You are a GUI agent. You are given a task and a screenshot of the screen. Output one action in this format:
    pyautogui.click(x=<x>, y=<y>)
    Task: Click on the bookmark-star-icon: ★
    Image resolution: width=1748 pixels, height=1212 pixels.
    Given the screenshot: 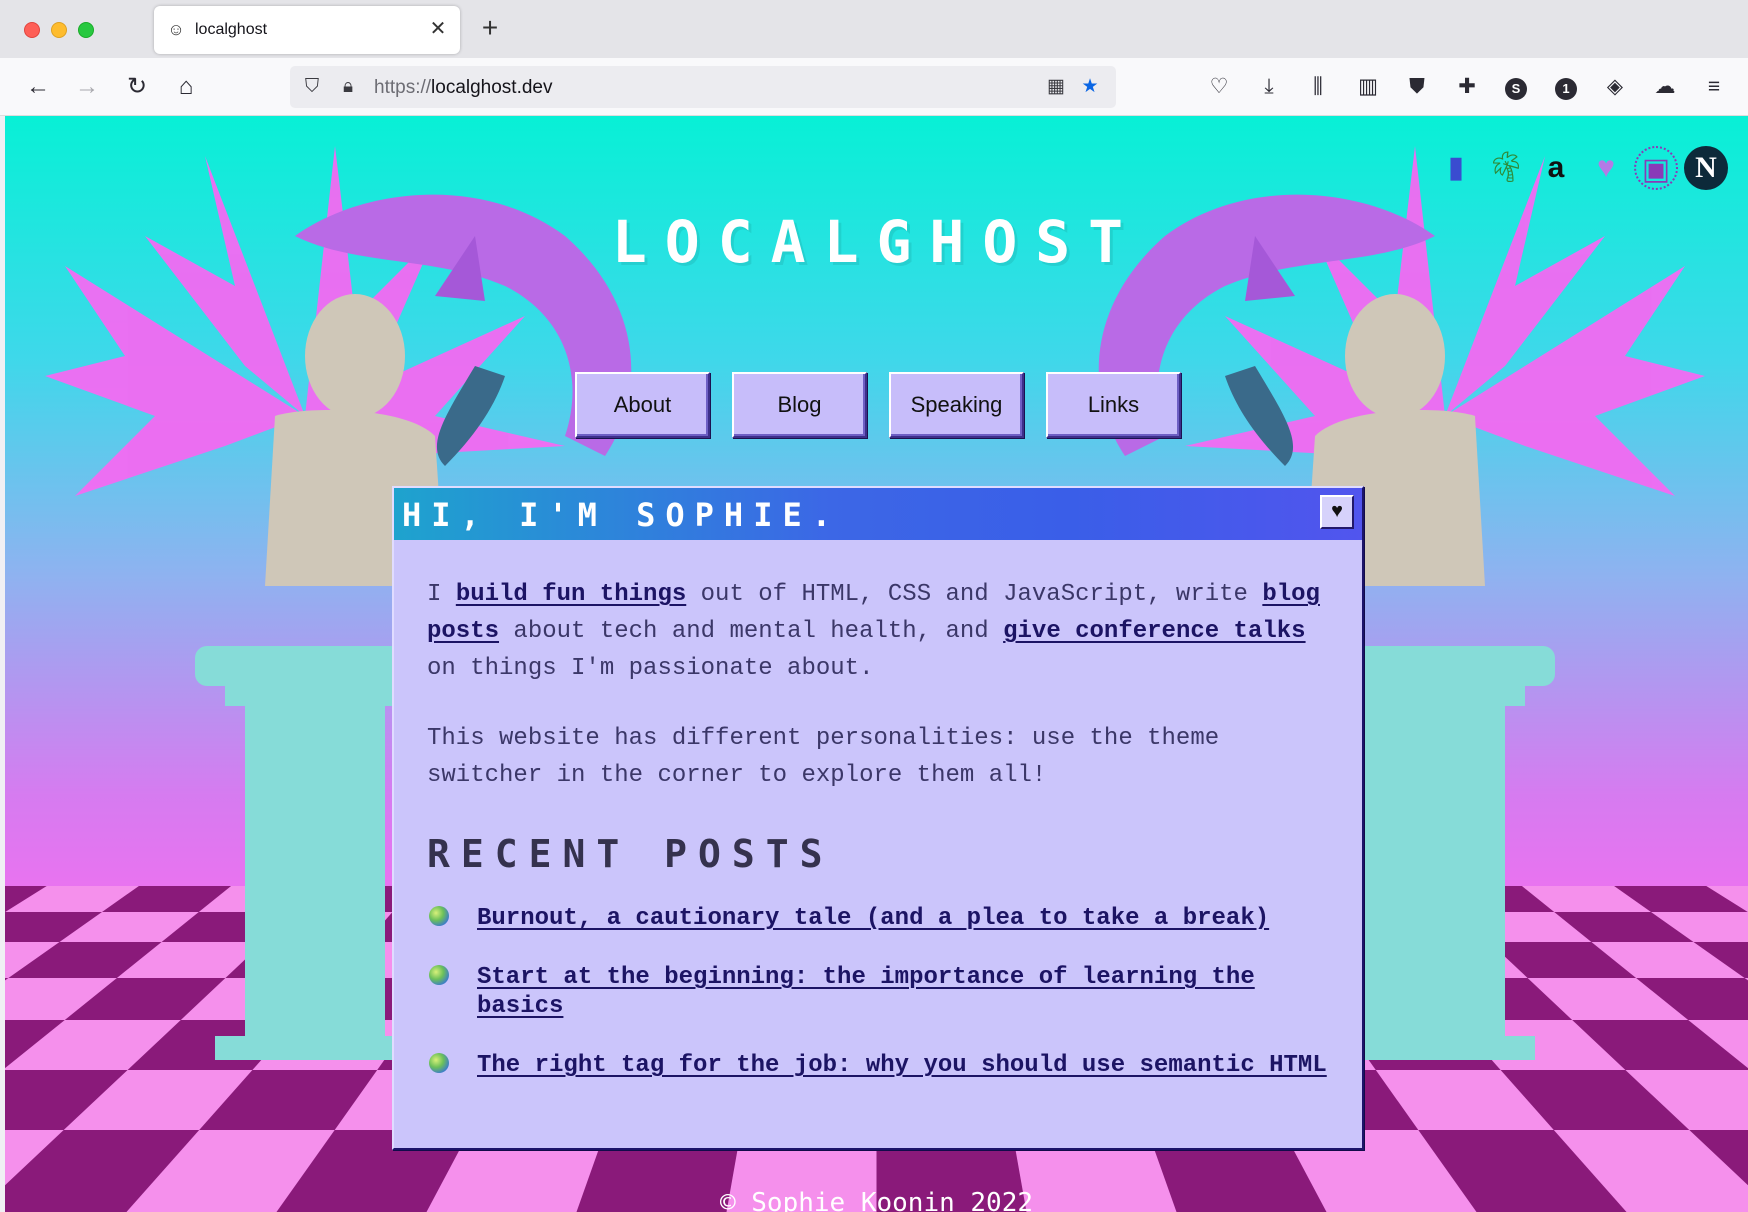 What is the action you would take?
    pyautogui.click(x=1090, y=87)
    